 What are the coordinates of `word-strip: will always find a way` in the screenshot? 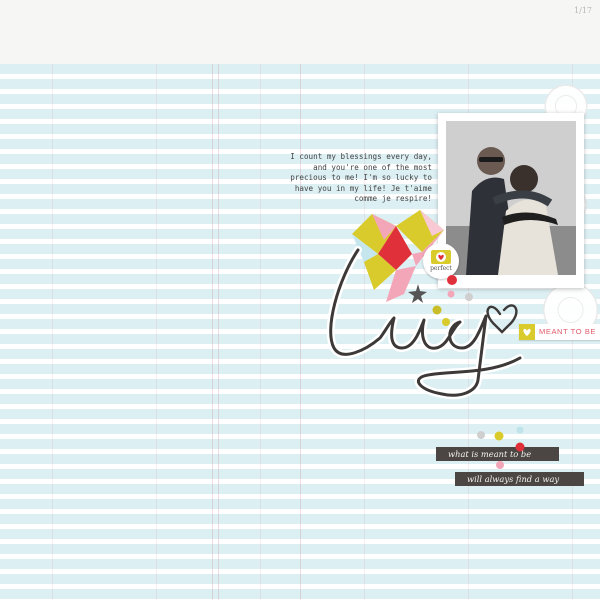 It's located at (519, 479).